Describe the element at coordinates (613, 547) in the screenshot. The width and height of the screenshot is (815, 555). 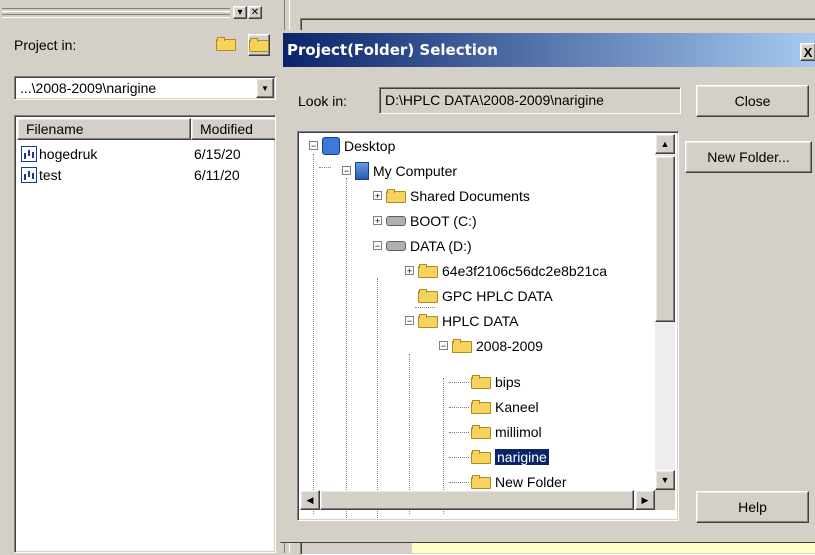
I see `background-grid-strip` at that location.